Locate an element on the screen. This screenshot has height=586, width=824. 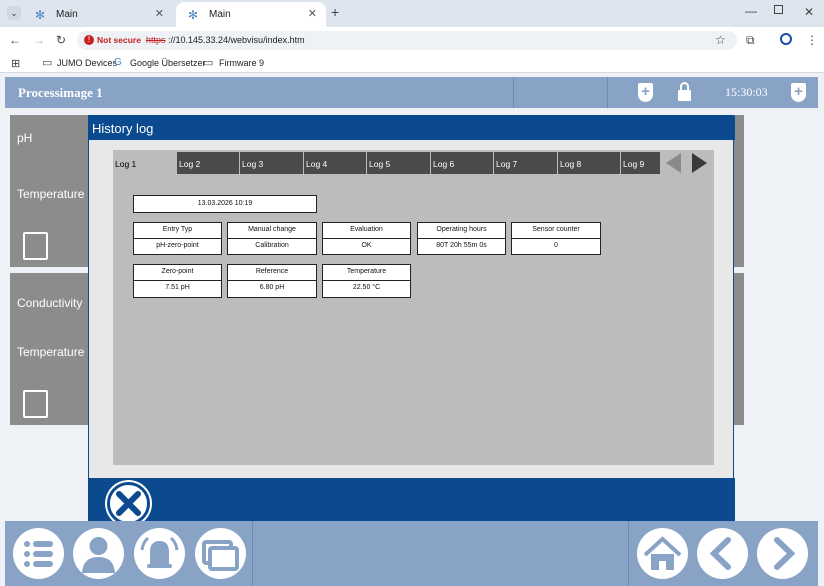
profile-icon is located at coordinates (786, 39).